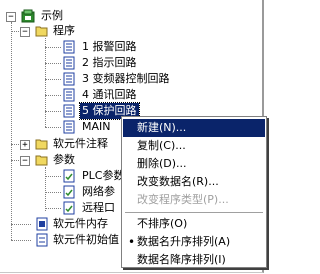 The image size is (320, 274). Describe the element at coordinates (25, 32) in the screenshot. I see `program-collapse-toggle: −` at that location.